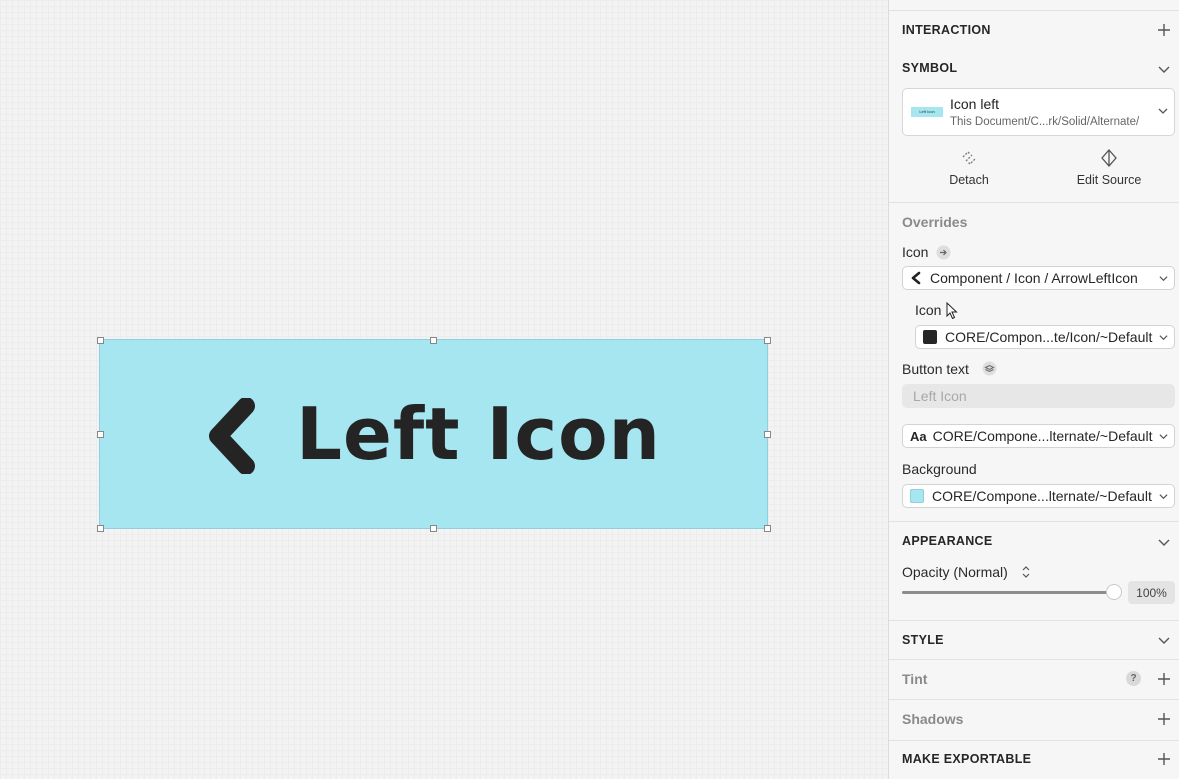  What do you see at coordinates (1008, 592) in the screenshot?
I see `opacity-slider-track` at bounding box center [1008, 592].